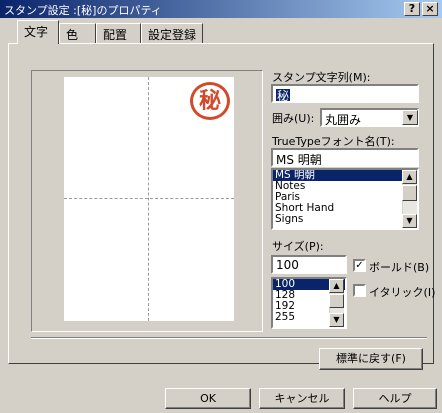  What do you see at coordinates (283, 96) in the screenshot?
I see `stamp-text-value: 秘` at bounding box center [283, 96].